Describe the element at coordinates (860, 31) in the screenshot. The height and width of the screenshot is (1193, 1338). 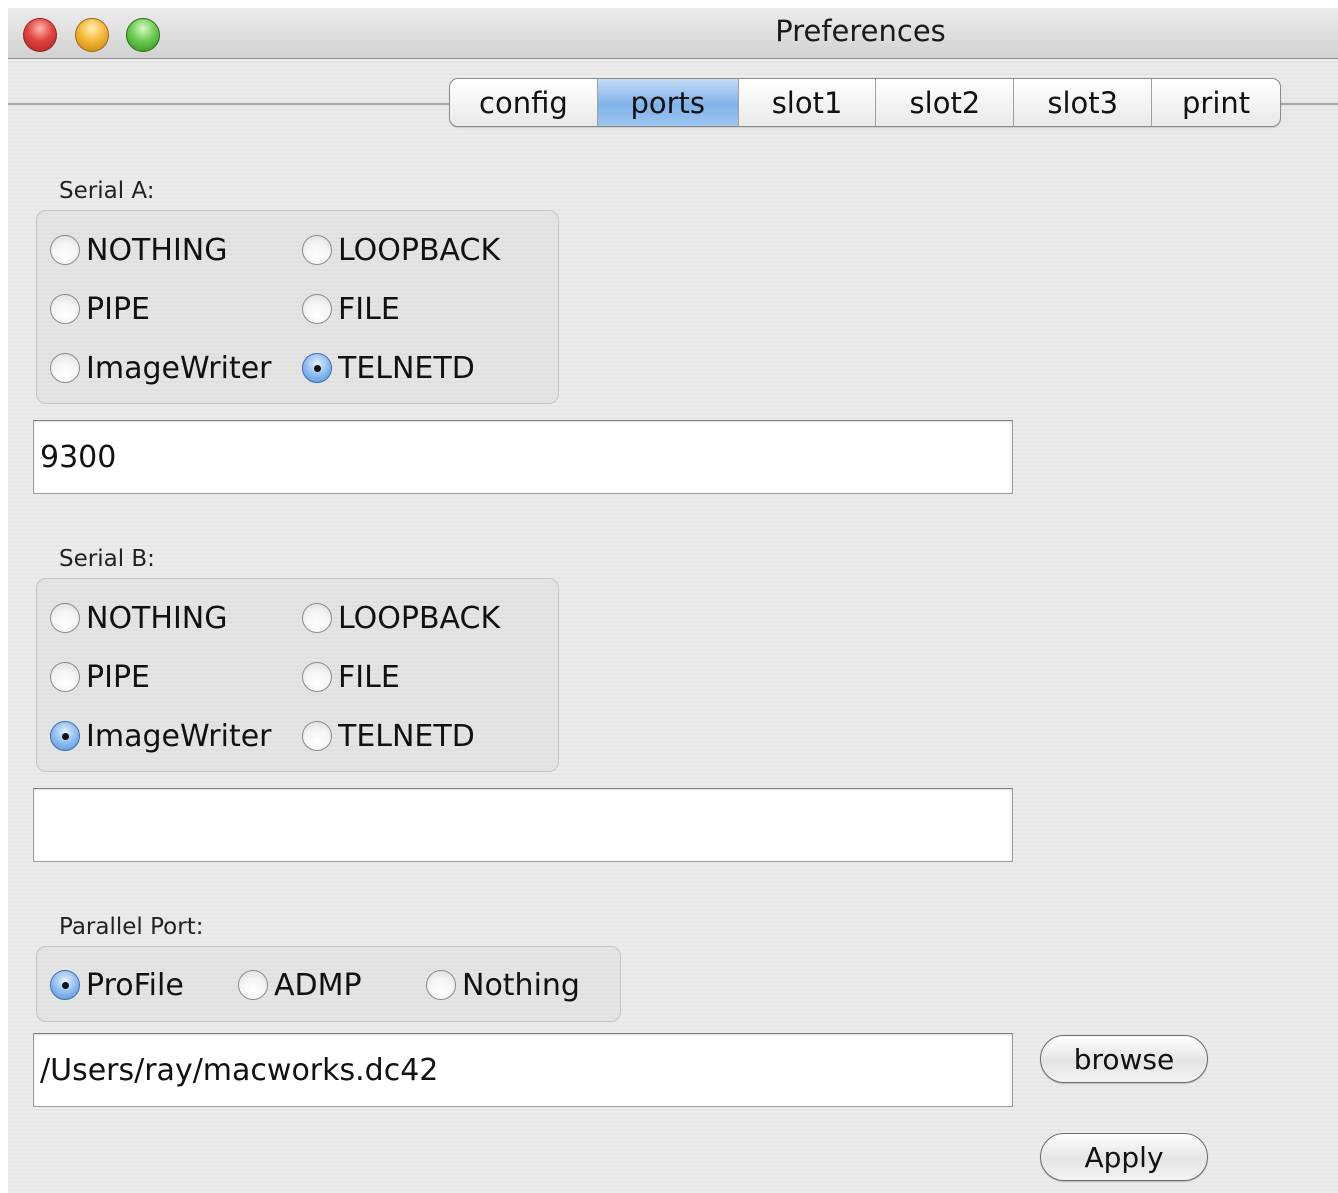
I see `window-title: Preferences` at that location.